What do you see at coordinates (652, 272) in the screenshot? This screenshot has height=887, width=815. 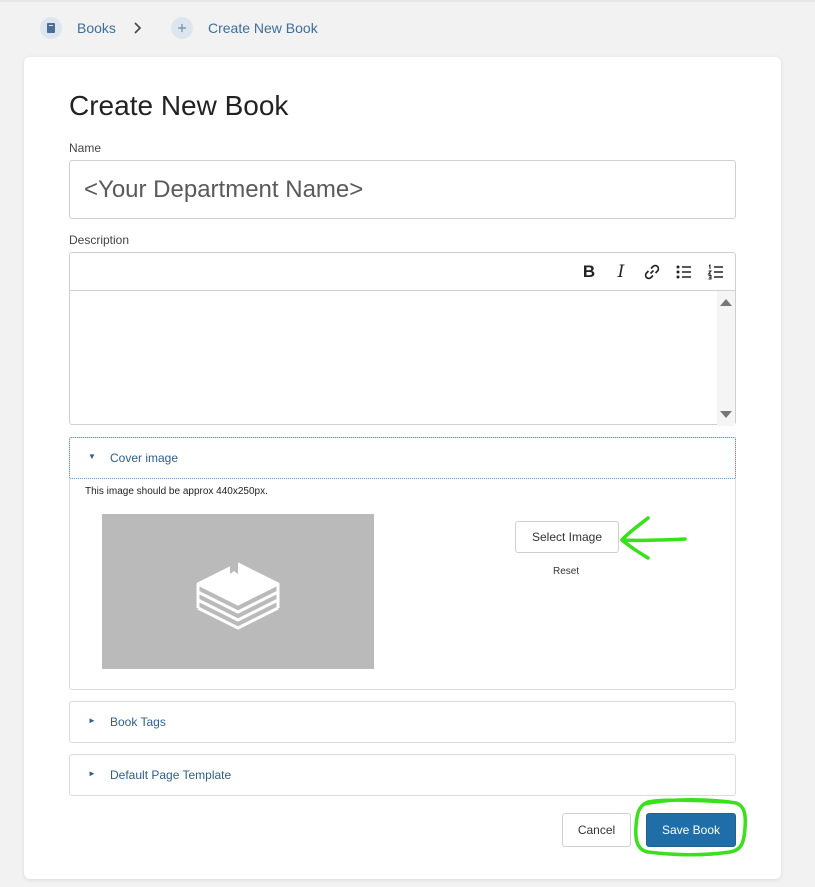 I see `link-icon` at bounding box center [652, 272].